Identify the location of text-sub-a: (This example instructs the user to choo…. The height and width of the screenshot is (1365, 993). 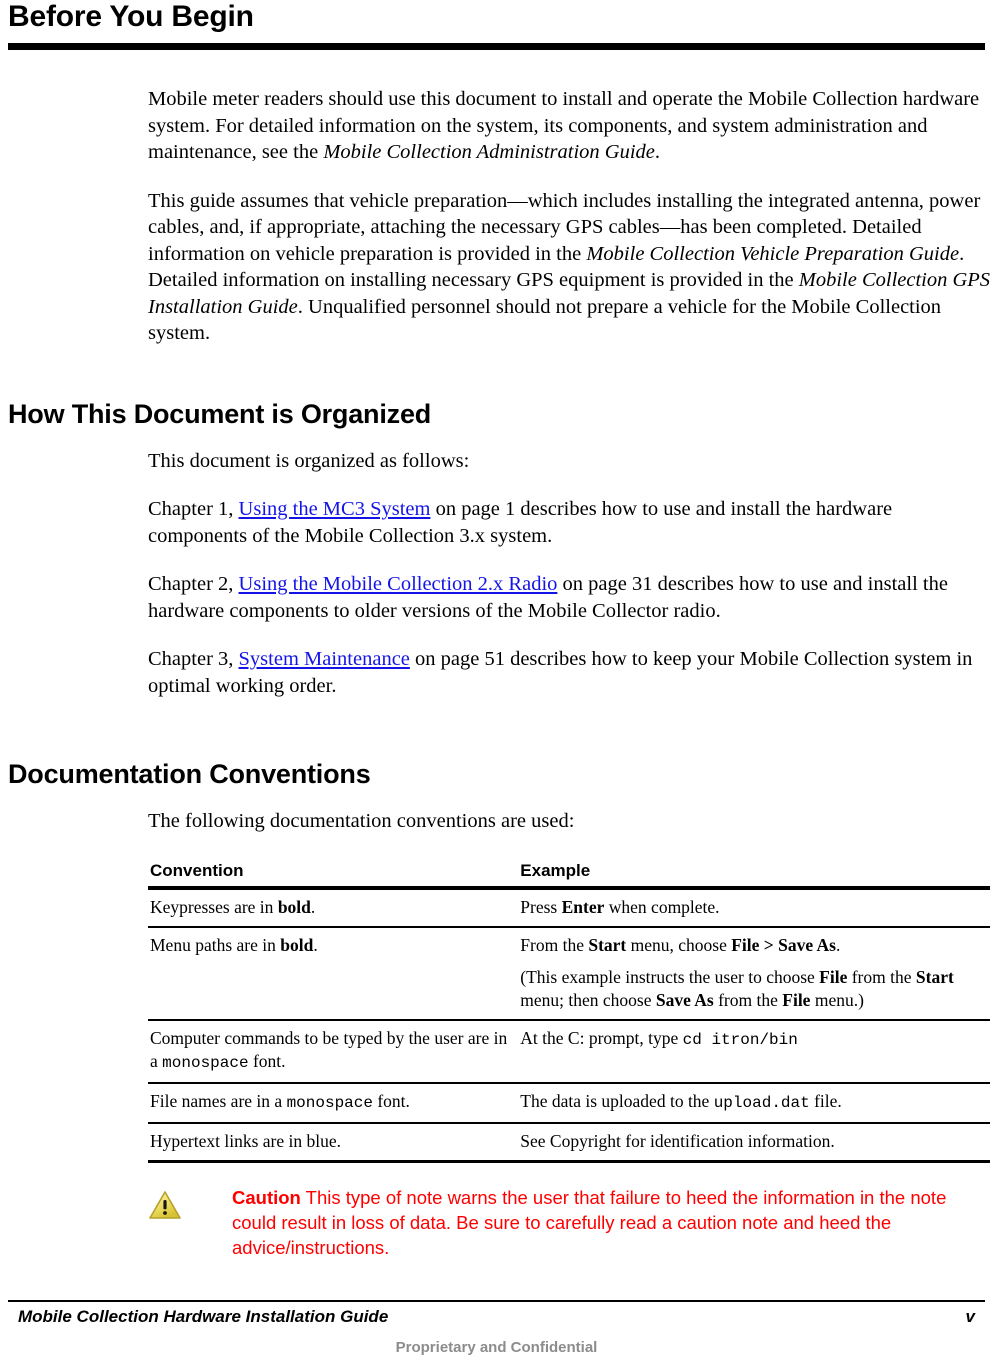
(670, 976).